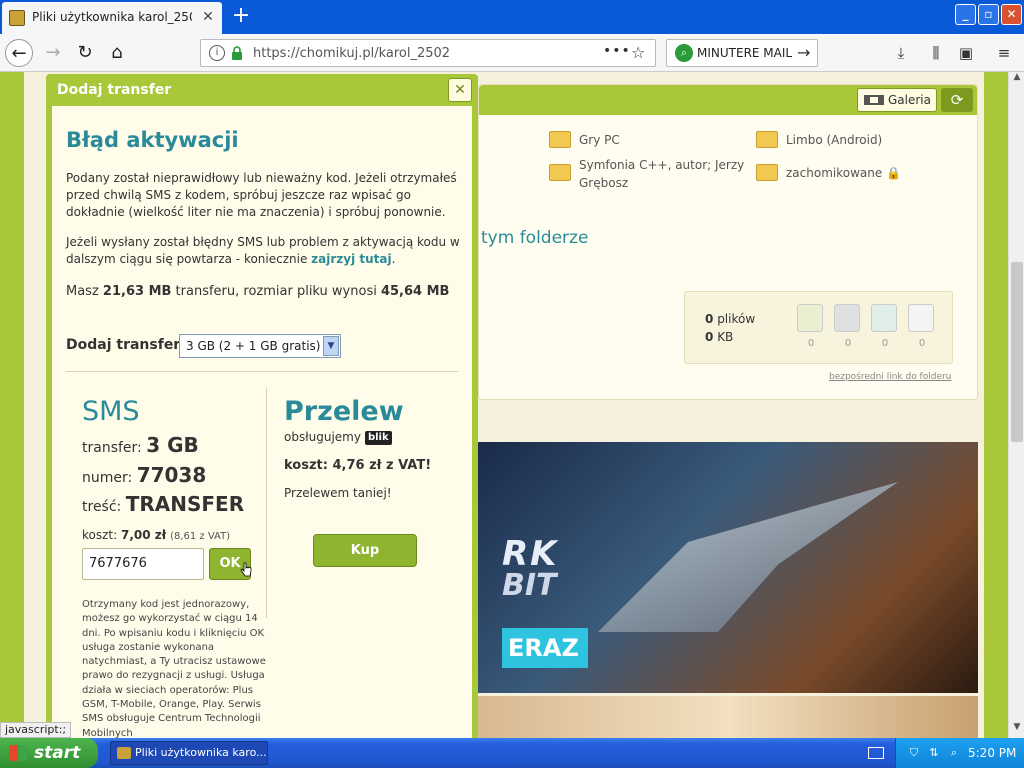 Image resolution: width=1024 pixels, height=768 pixels. What do you see at coordinates (117, 53) in the screenshot?
I see `home-button: ⌂` at bounding box center [117, 53].